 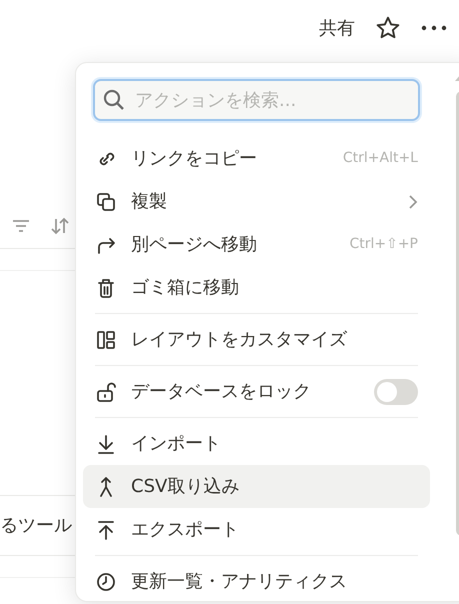 What do you see at coordinates (114, 100) in the screenshot?
I see `search-icon` at bounding box center [114, 100].